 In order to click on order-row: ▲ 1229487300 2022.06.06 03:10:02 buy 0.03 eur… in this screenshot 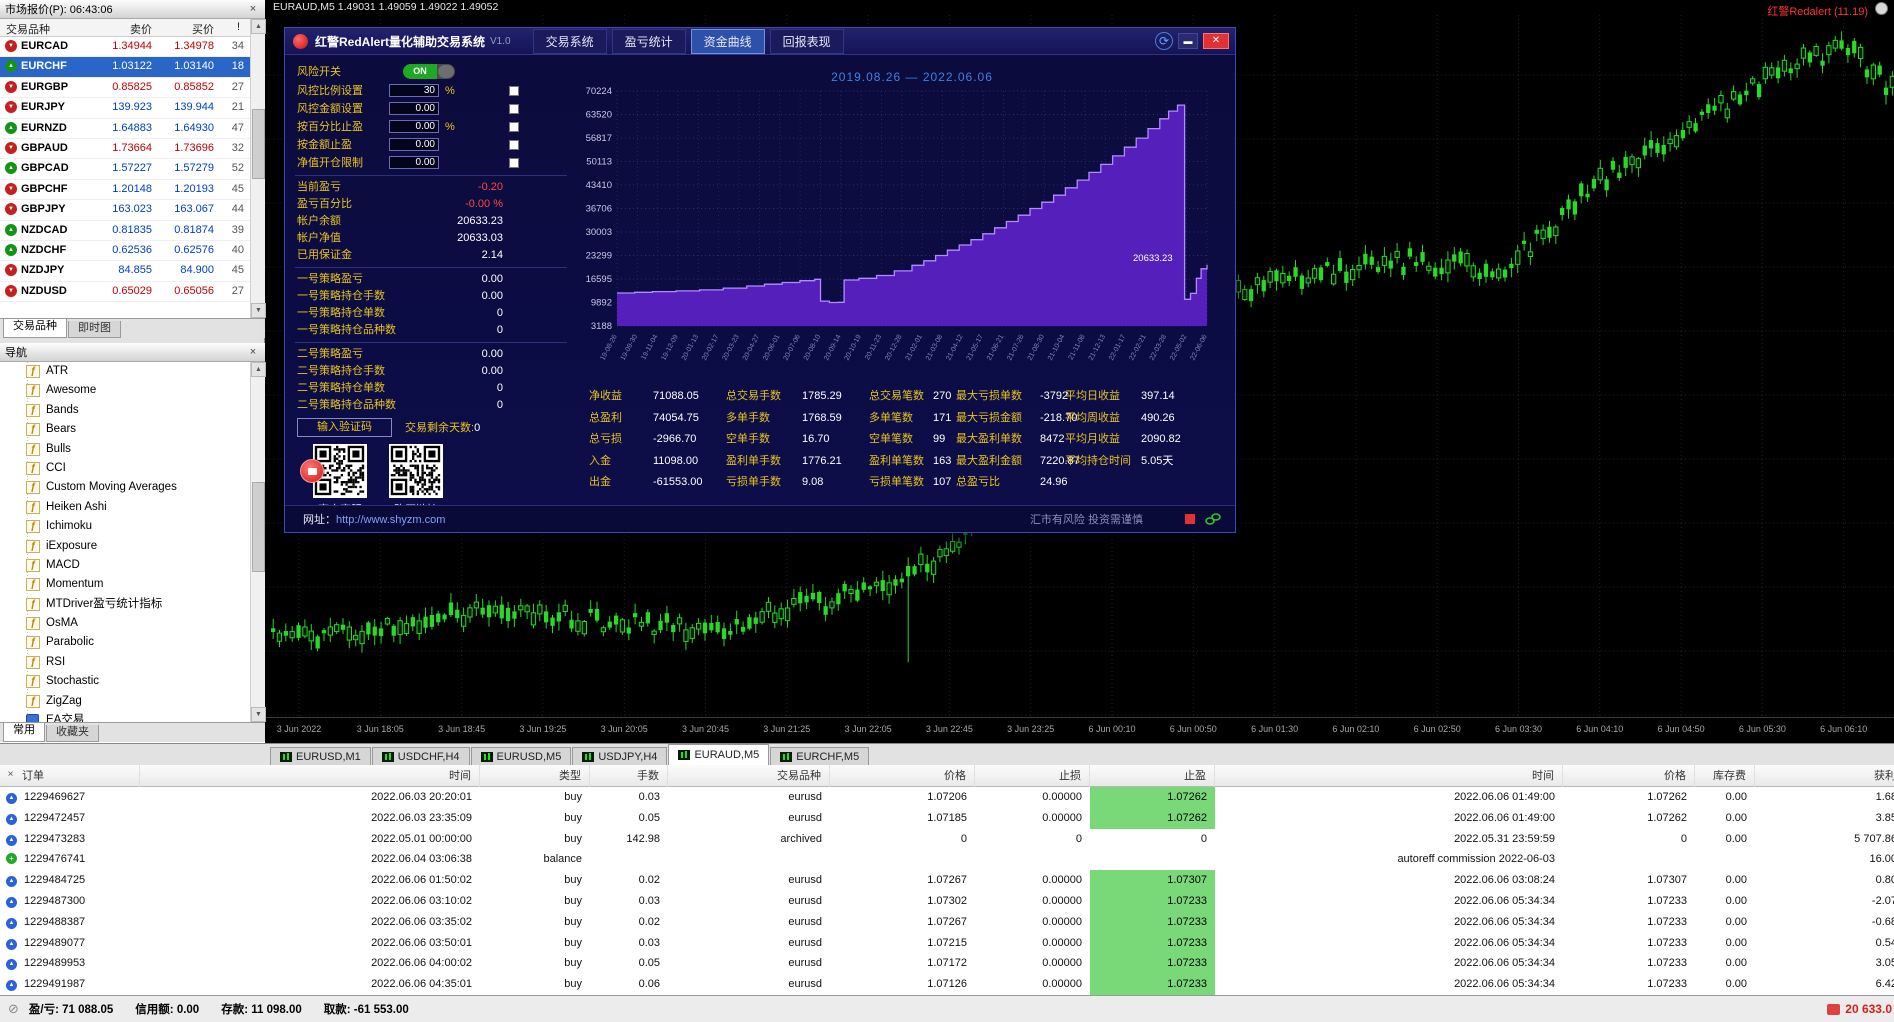, I will do `click(947, 901)`.